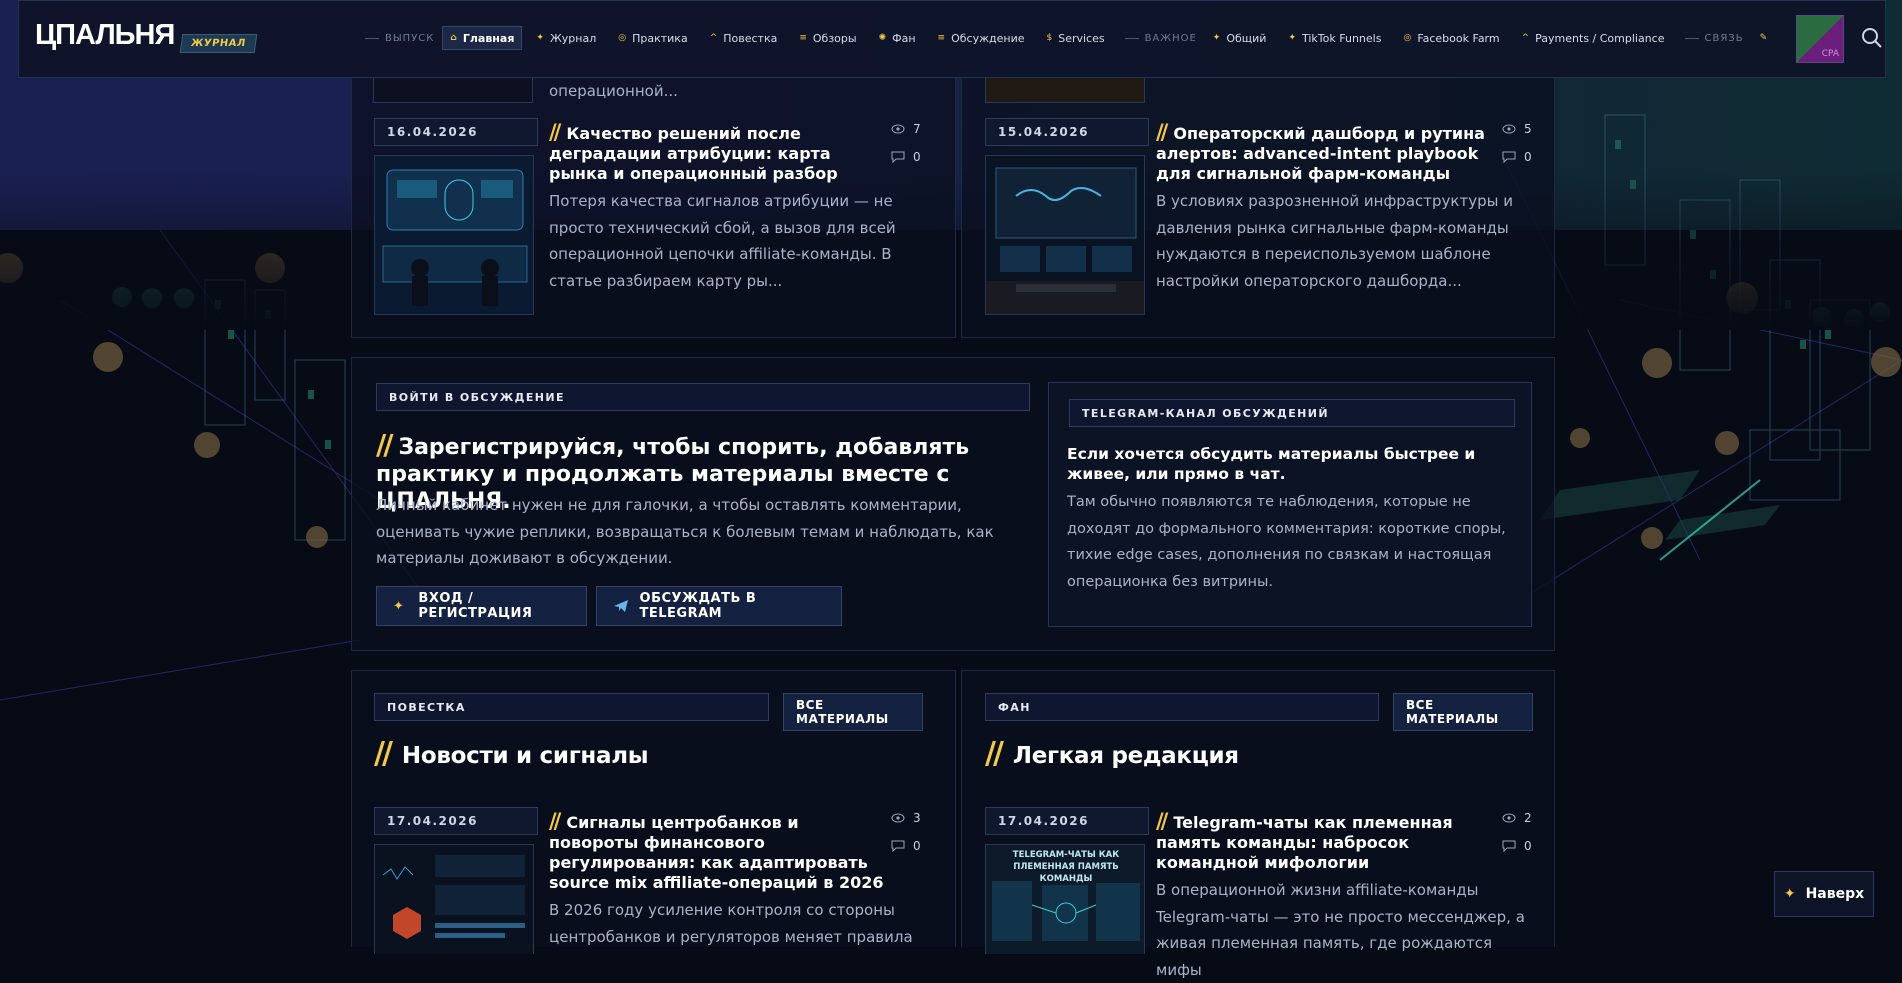 Image resolution: width=1902 pixels, height=983 pixels. I want to click on dashboard-illustration, so click(1065, 235).